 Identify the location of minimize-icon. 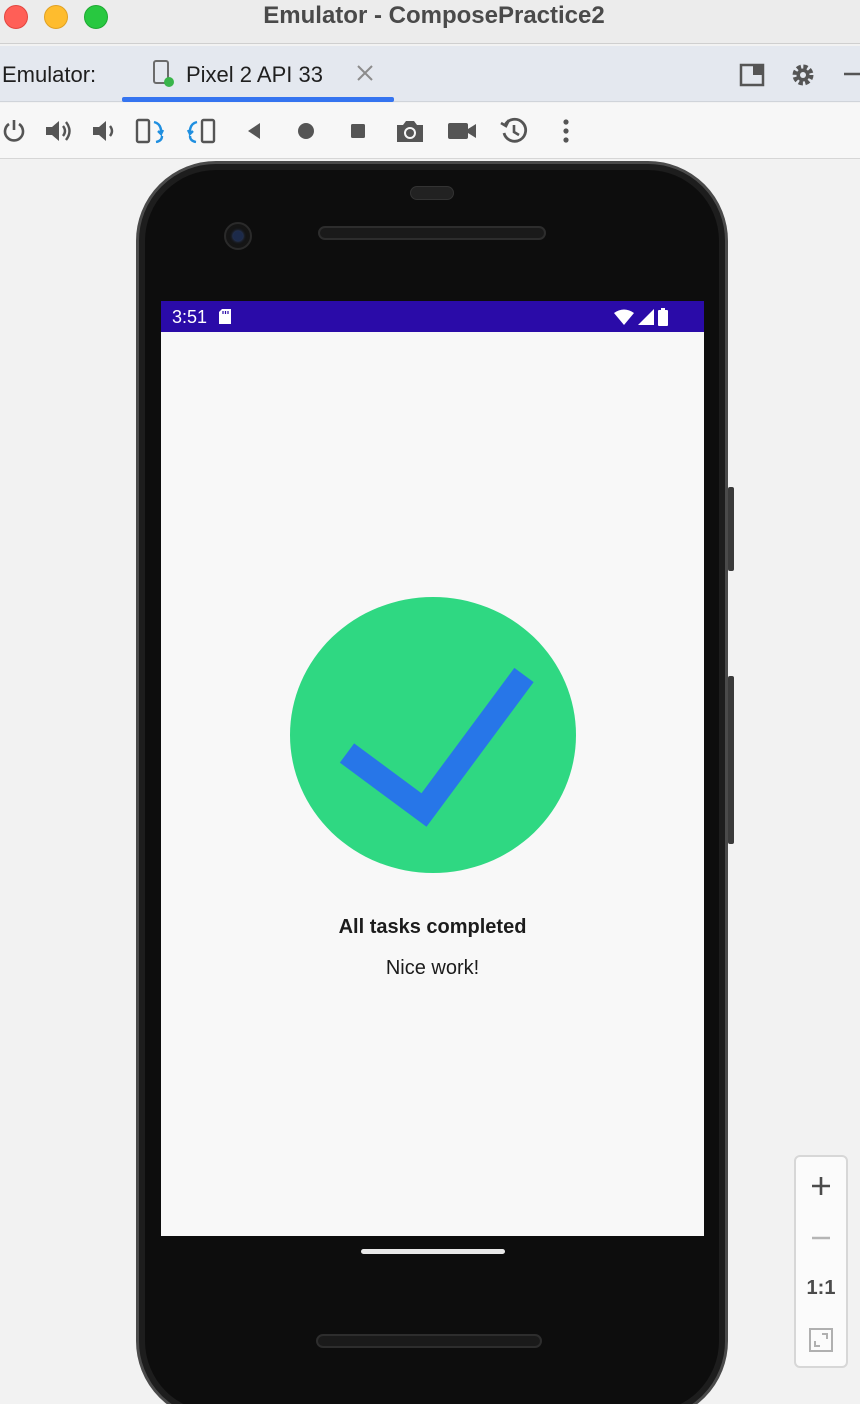
(849, 75).